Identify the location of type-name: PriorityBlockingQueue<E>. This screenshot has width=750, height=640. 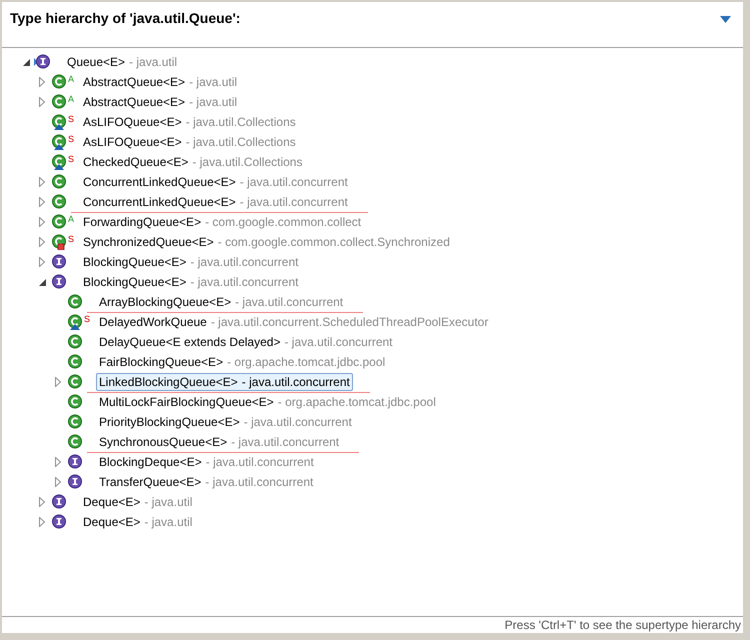
(169, 422).